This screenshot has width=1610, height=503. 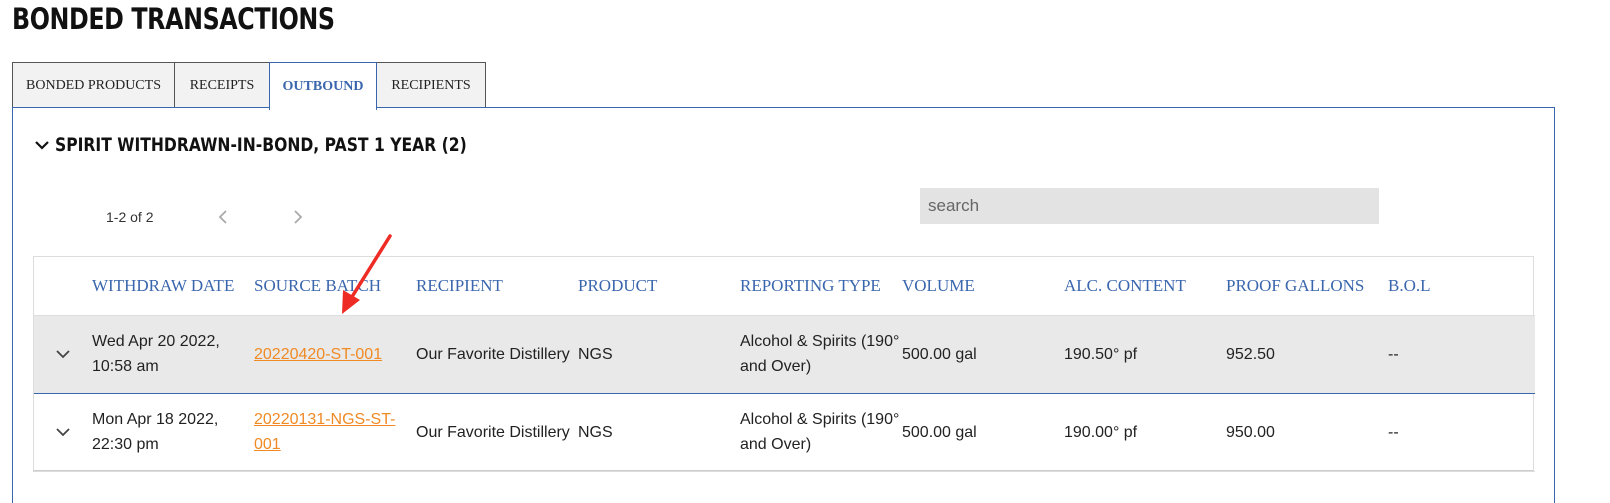 What do you see at coordinates (323, 86) in the screenshot?
I see `tab-outbound: OUTBOUND` at bounding box center [323, 86].